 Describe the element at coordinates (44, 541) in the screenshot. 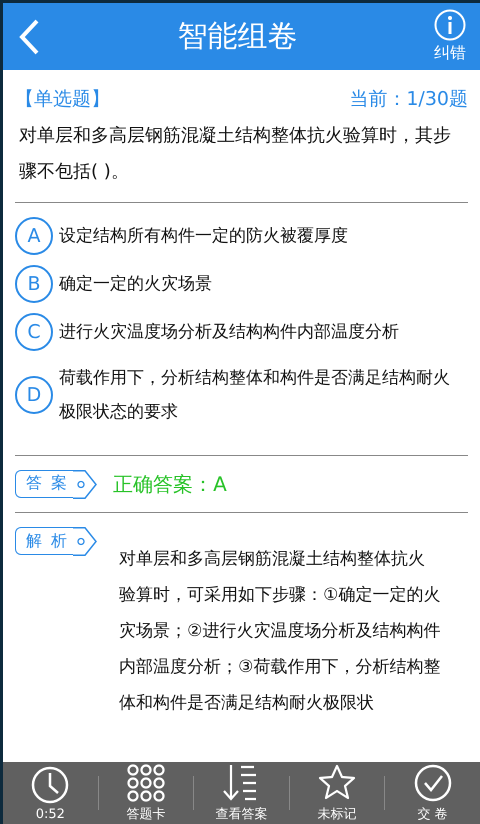

I see `explanation-tag: 解 析` at that location.